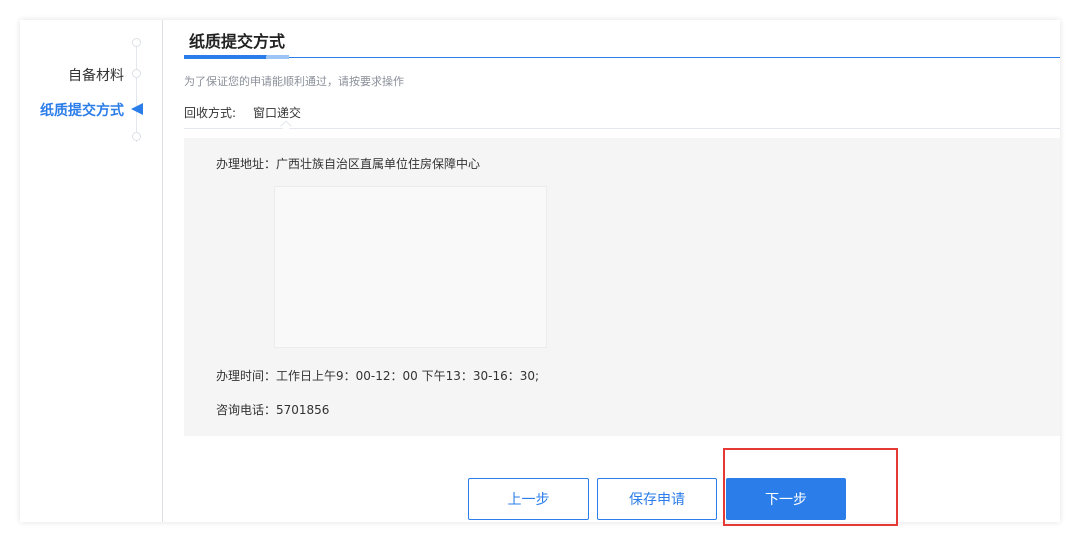 This screenshot has width=1080, height=543. Describe the element at coordinates (136, 92) in the screenshot. I see `timeline-line` at that location.